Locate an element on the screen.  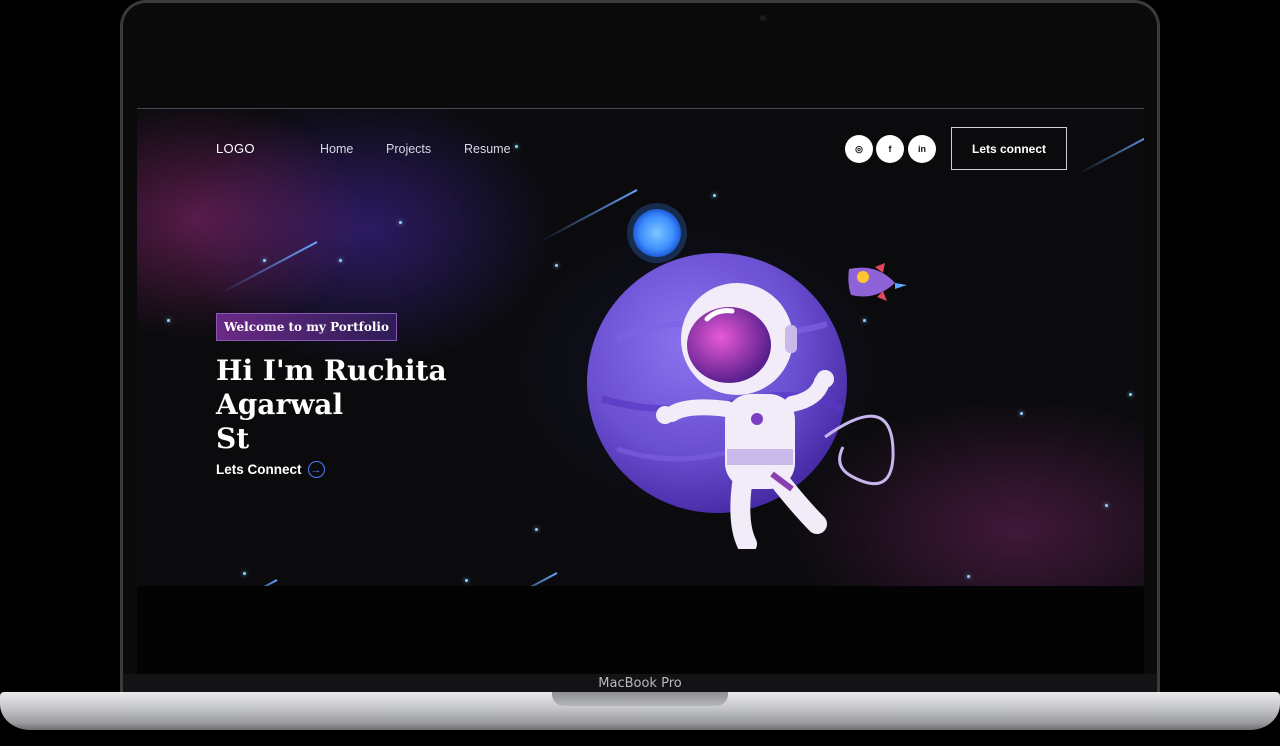
nav-link-resume: Resume is located at coordinates (487, 149).